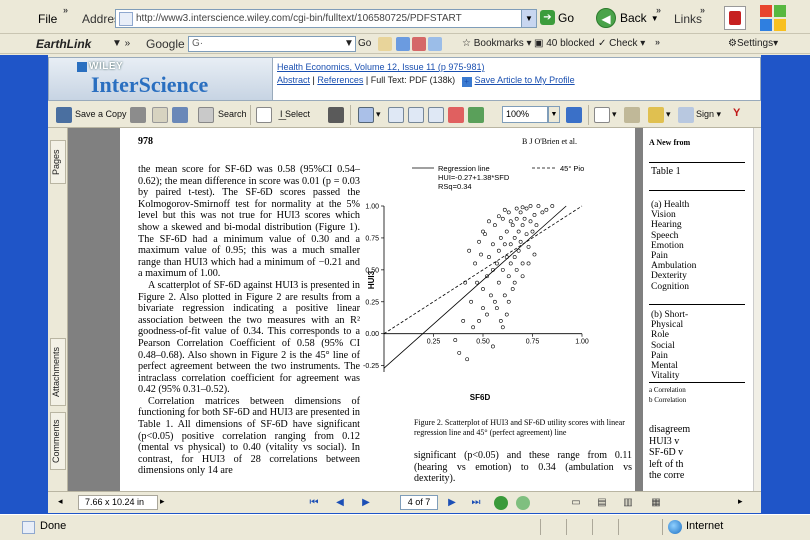 The width and height of the screenshot is (810, 540). What do you see at coordinates (272, 44) in the screenshot?
I see `google-search-input: G·` at bounding box center [272, 44].